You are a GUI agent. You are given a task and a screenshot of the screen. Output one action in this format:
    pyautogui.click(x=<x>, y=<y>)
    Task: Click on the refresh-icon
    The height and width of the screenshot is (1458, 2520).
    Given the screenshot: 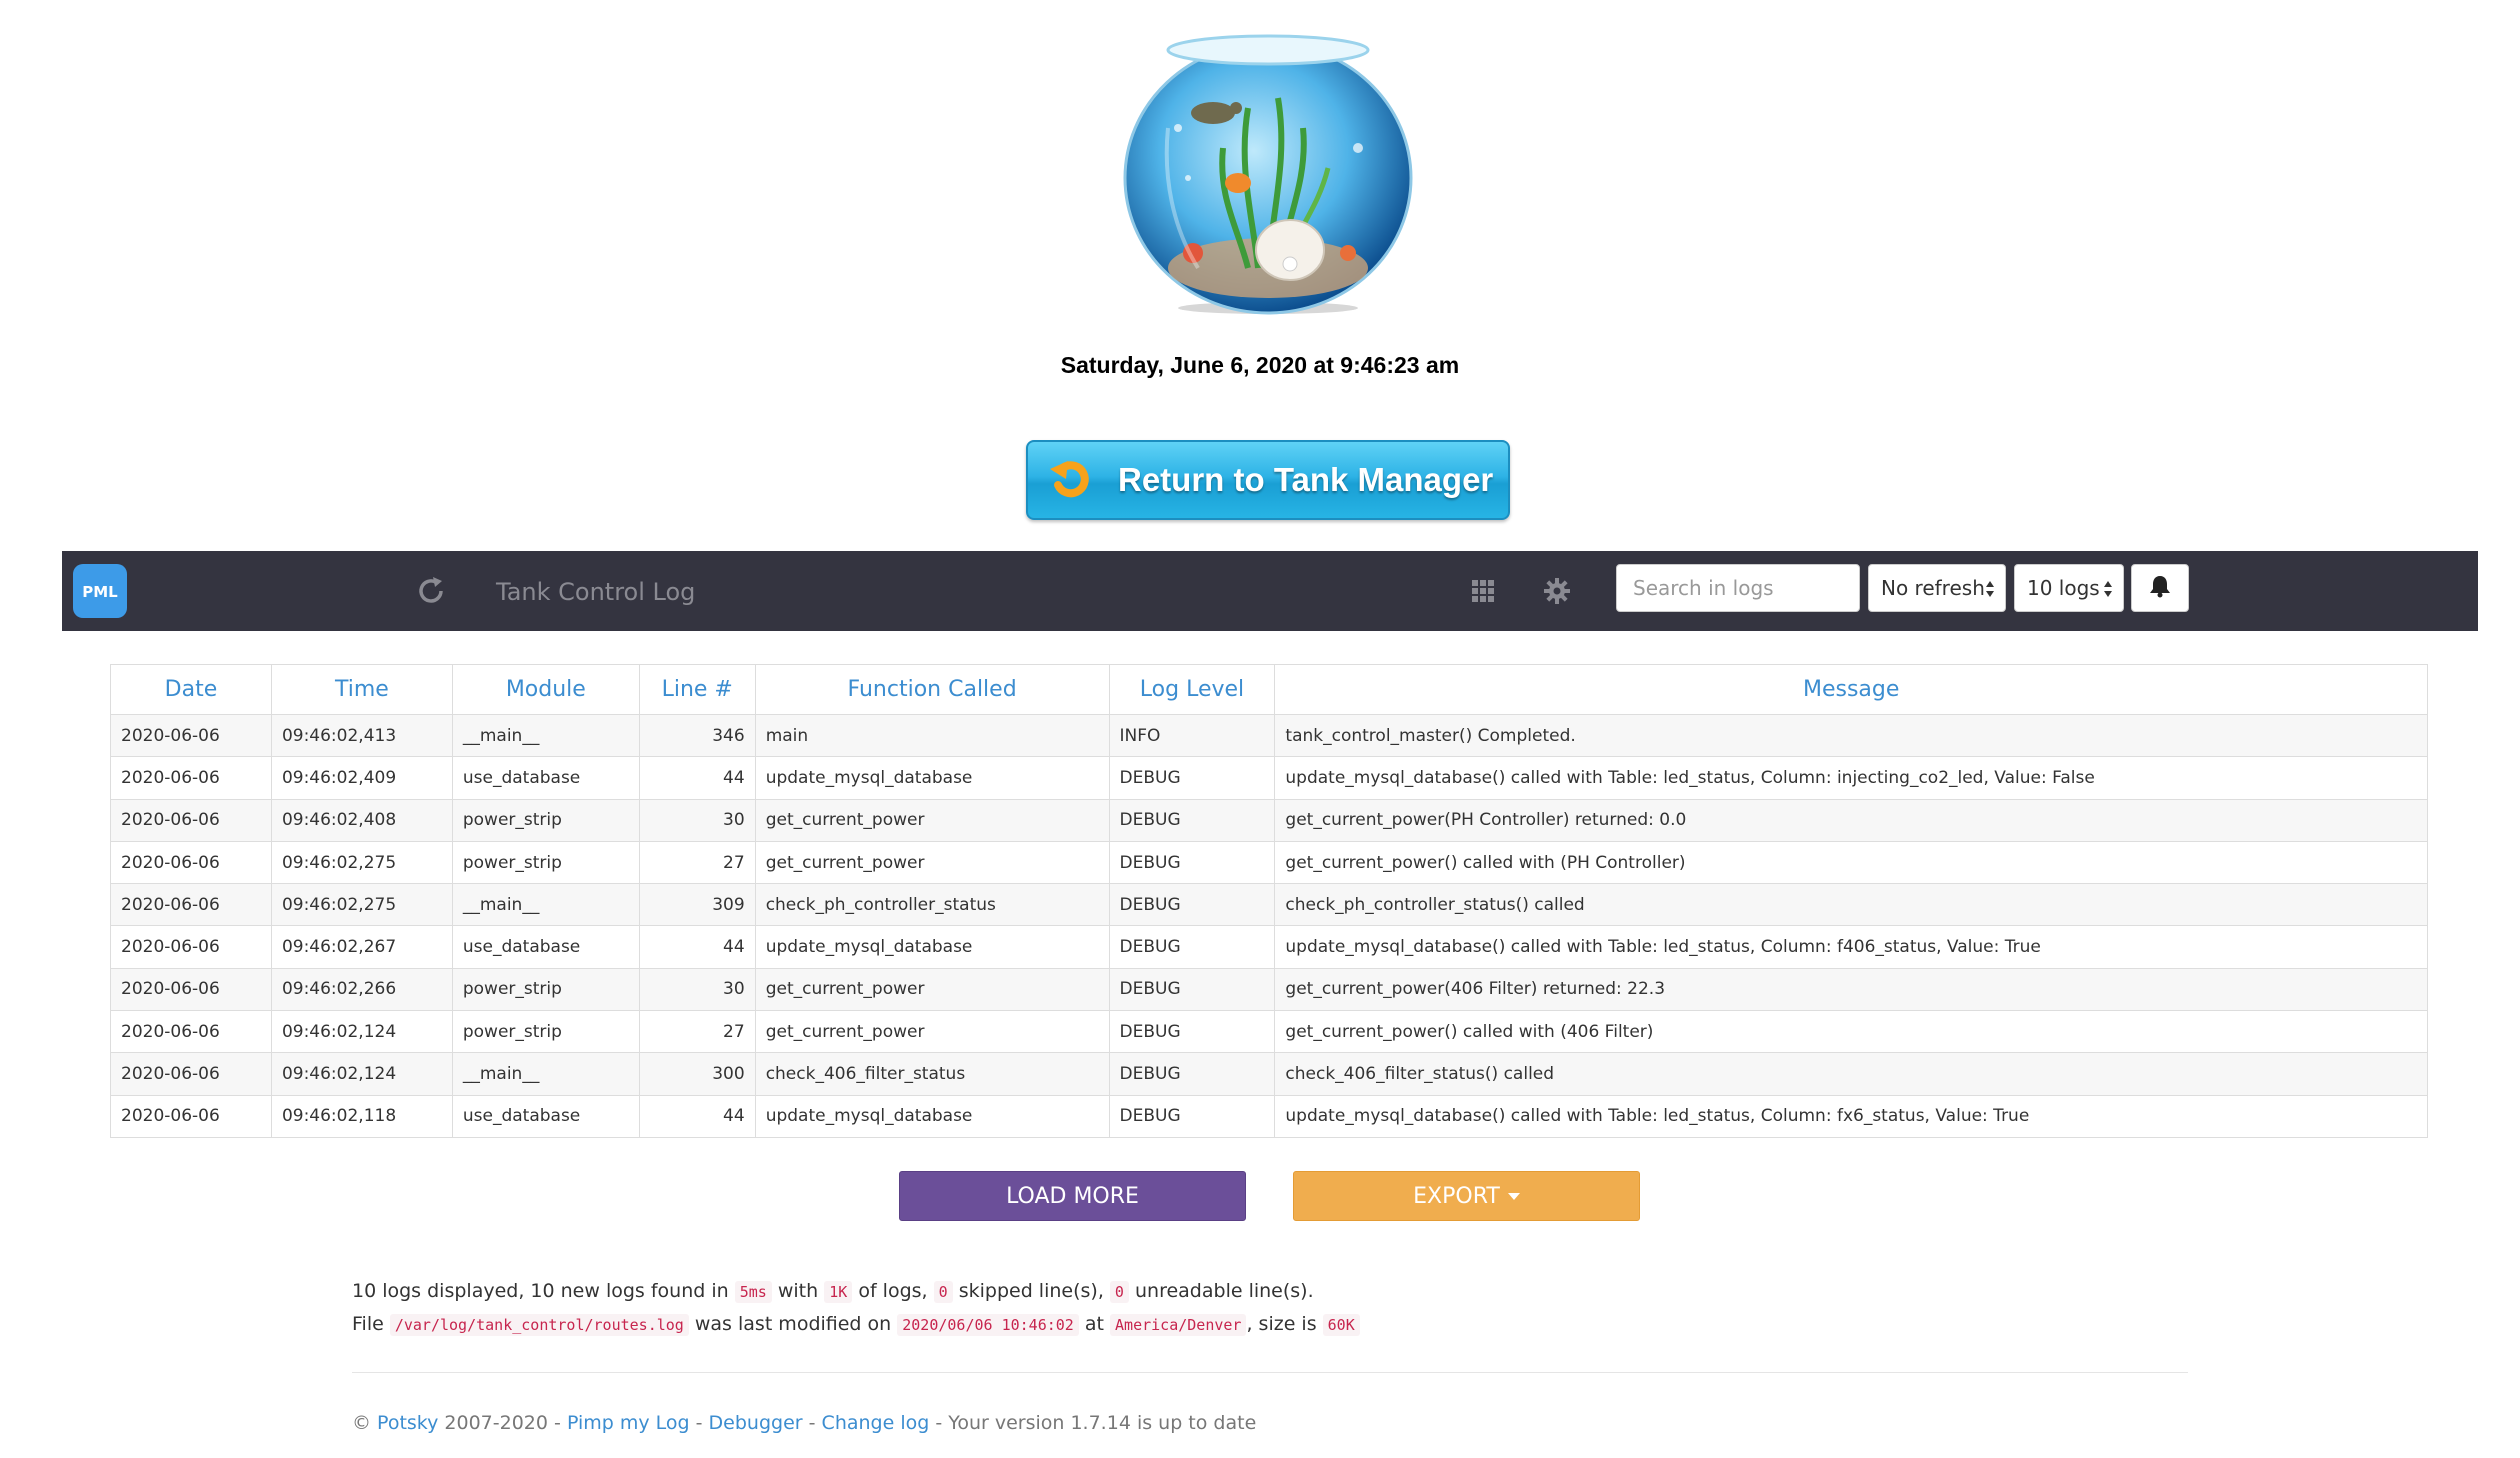 What is the action you would take?
    pyautogui.click(x=431, y=591)
    